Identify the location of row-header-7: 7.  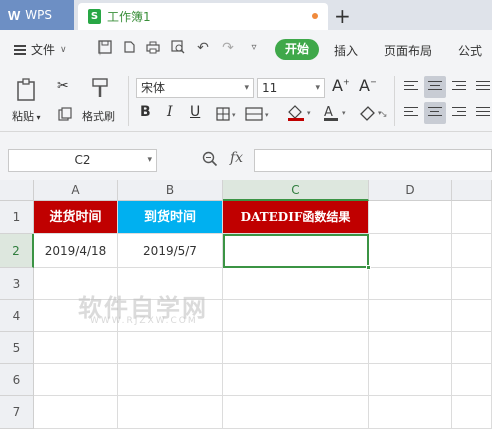
(17, 412).